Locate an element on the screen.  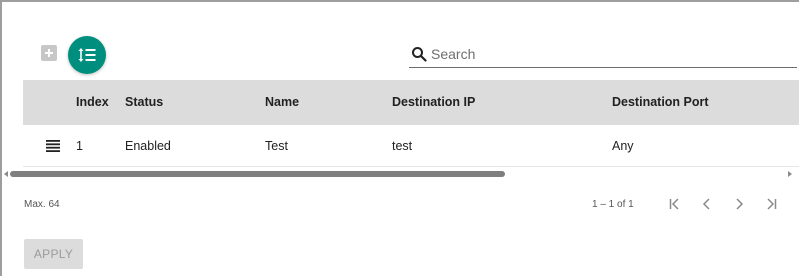
column-header-status: Status is located at coordinates (144, 102).